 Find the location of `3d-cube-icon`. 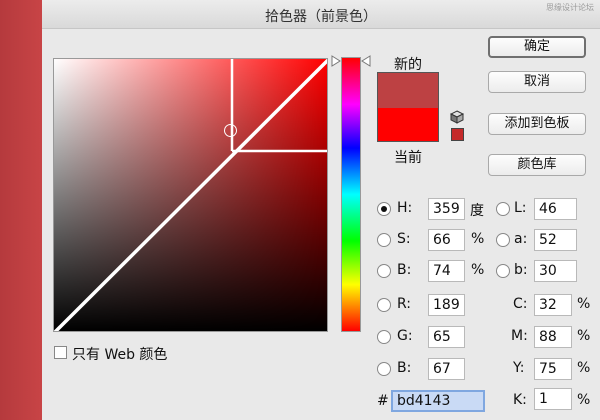

3d-cube-icon is located at coordinates (457, 117).